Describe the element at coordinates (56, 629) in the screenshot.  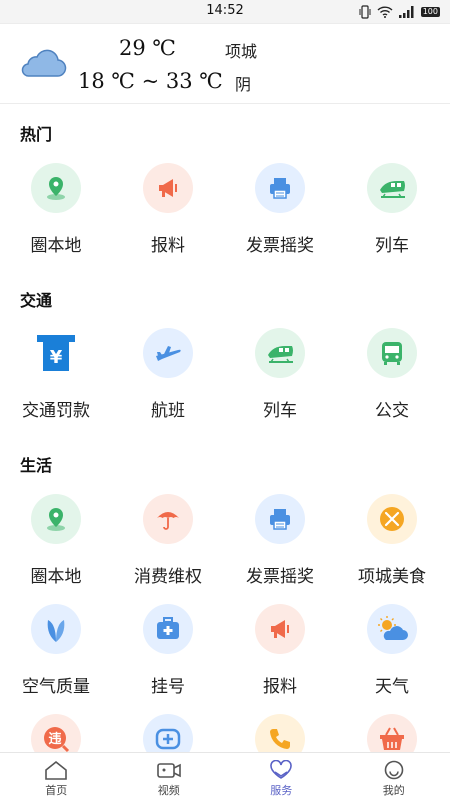
I see `leaf-icon` at that location.